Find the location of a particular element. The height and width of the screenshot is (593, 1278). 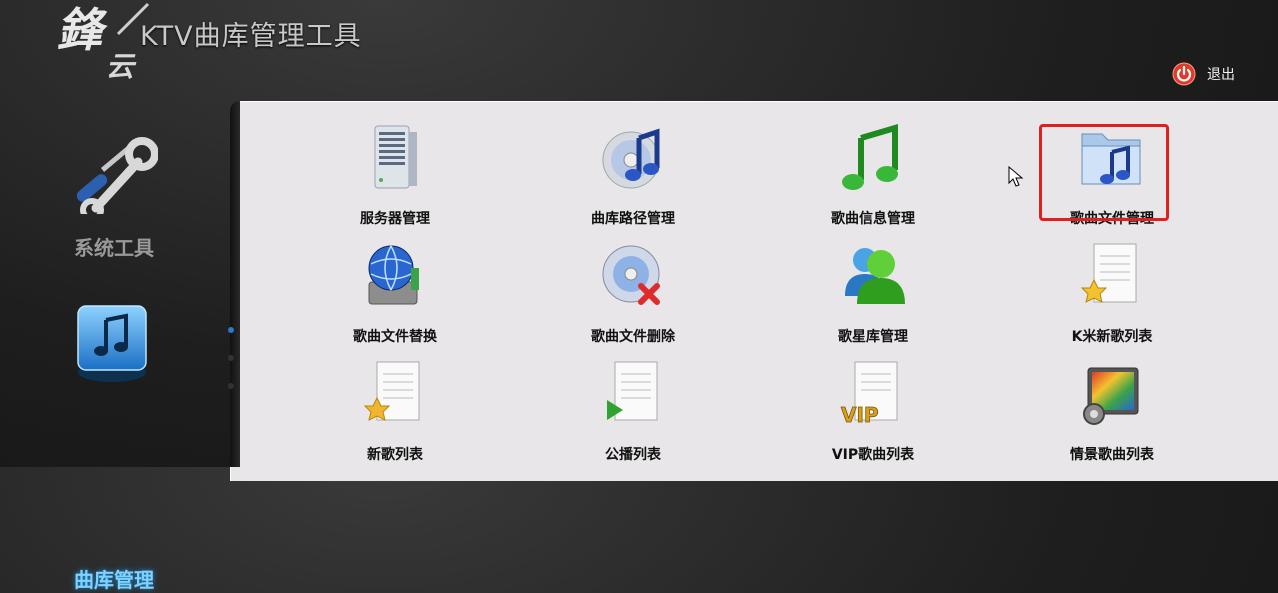

doc-badge-icon is located at coordinates (1108, 273).